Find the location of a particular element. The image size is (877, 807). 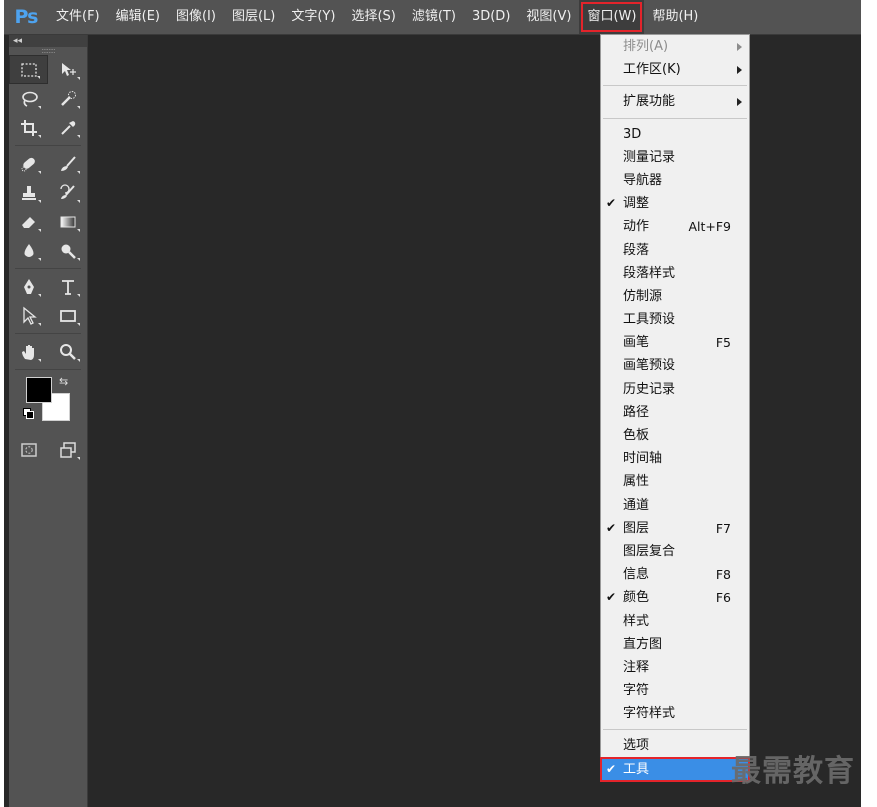

menu-item-label: 字符 is located at coordinates (636, 691).